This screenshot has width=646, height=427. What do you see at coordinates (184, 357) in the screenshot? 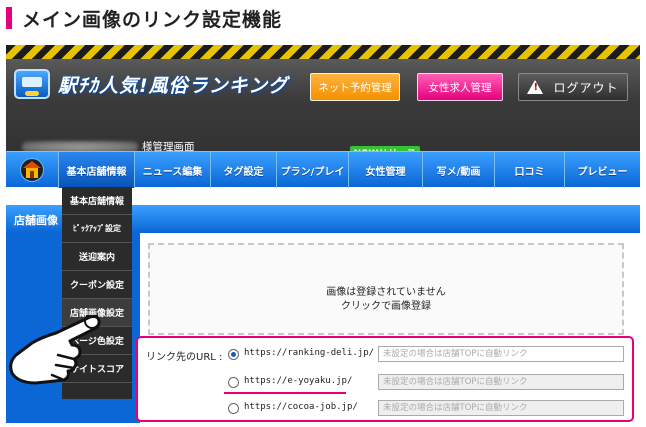
I see `link-url-label: リンク先のURL :` at bounding box center [184, 357].